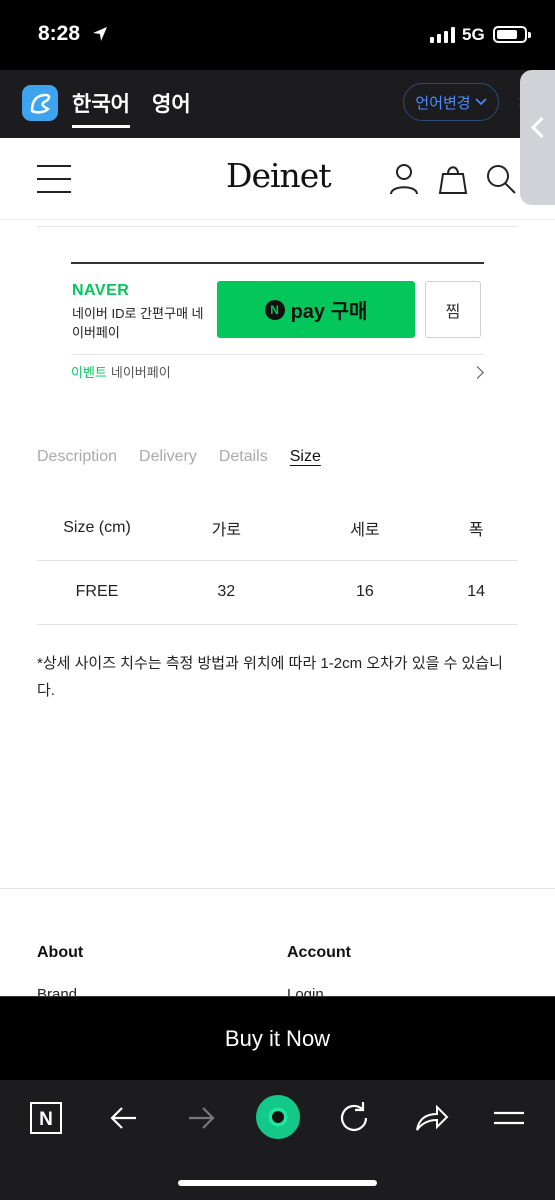 Image resolution: width=555 pixels, height=1200 pixels. I want to click on side-panel-handle, so click(537, 137).